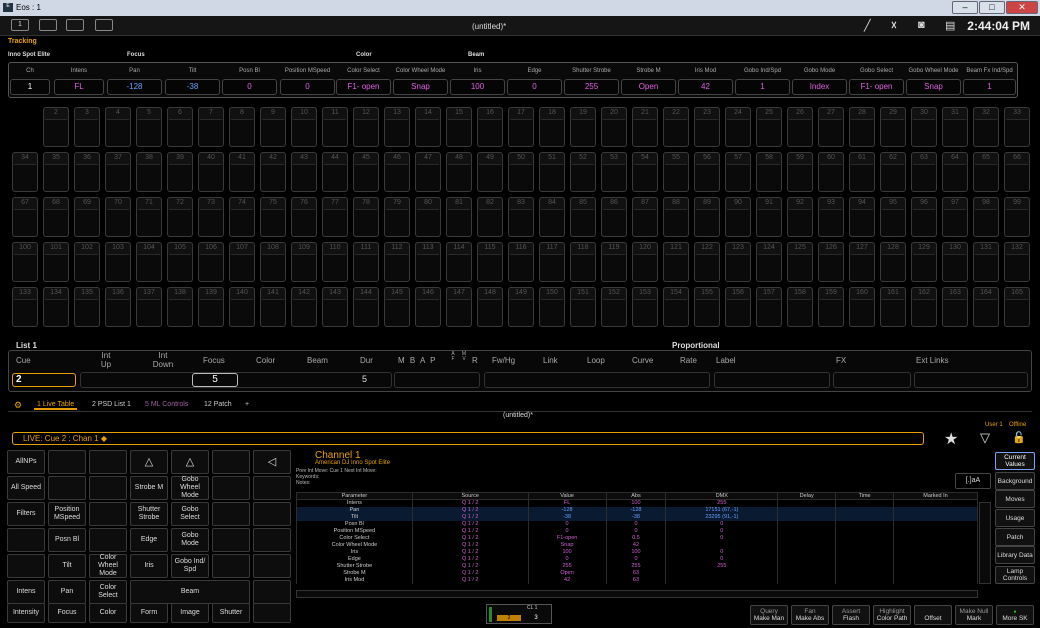 This screenshot has width=1040, height=628. I want to click on channel-tile: 26, so click(800, 127).